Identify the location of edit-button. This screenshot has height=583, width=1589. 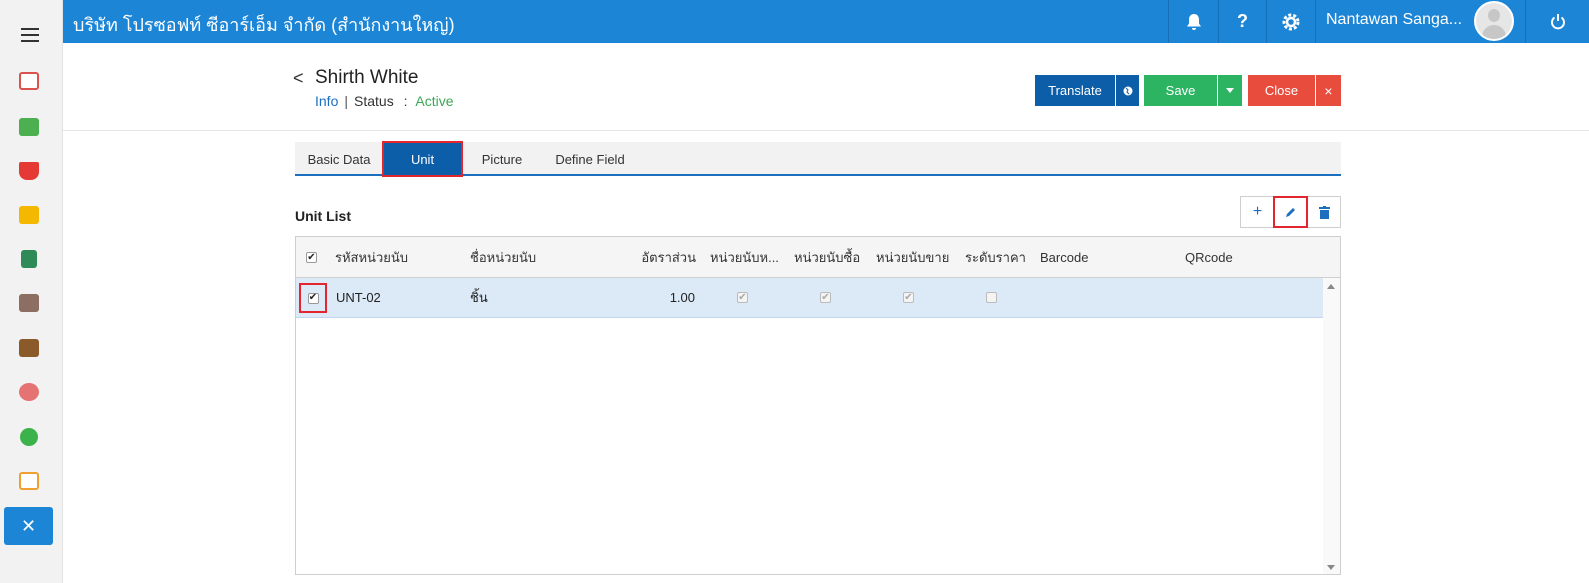
(1290, 212).